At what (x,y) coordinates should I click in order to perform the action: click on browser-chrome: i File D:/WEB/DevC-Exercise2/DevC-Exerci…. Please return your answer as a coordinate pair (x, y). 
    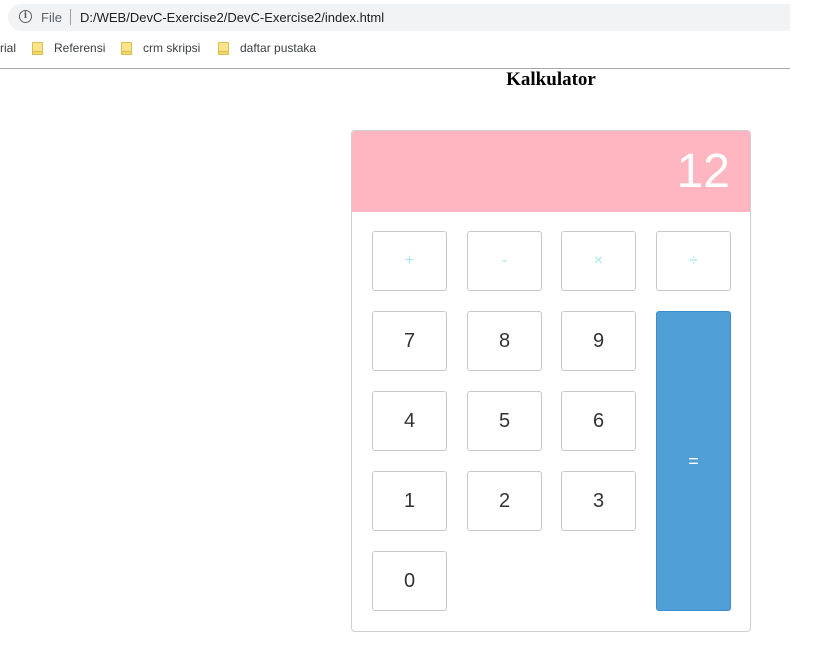
    Looking at the image, I should click on (395, 34).